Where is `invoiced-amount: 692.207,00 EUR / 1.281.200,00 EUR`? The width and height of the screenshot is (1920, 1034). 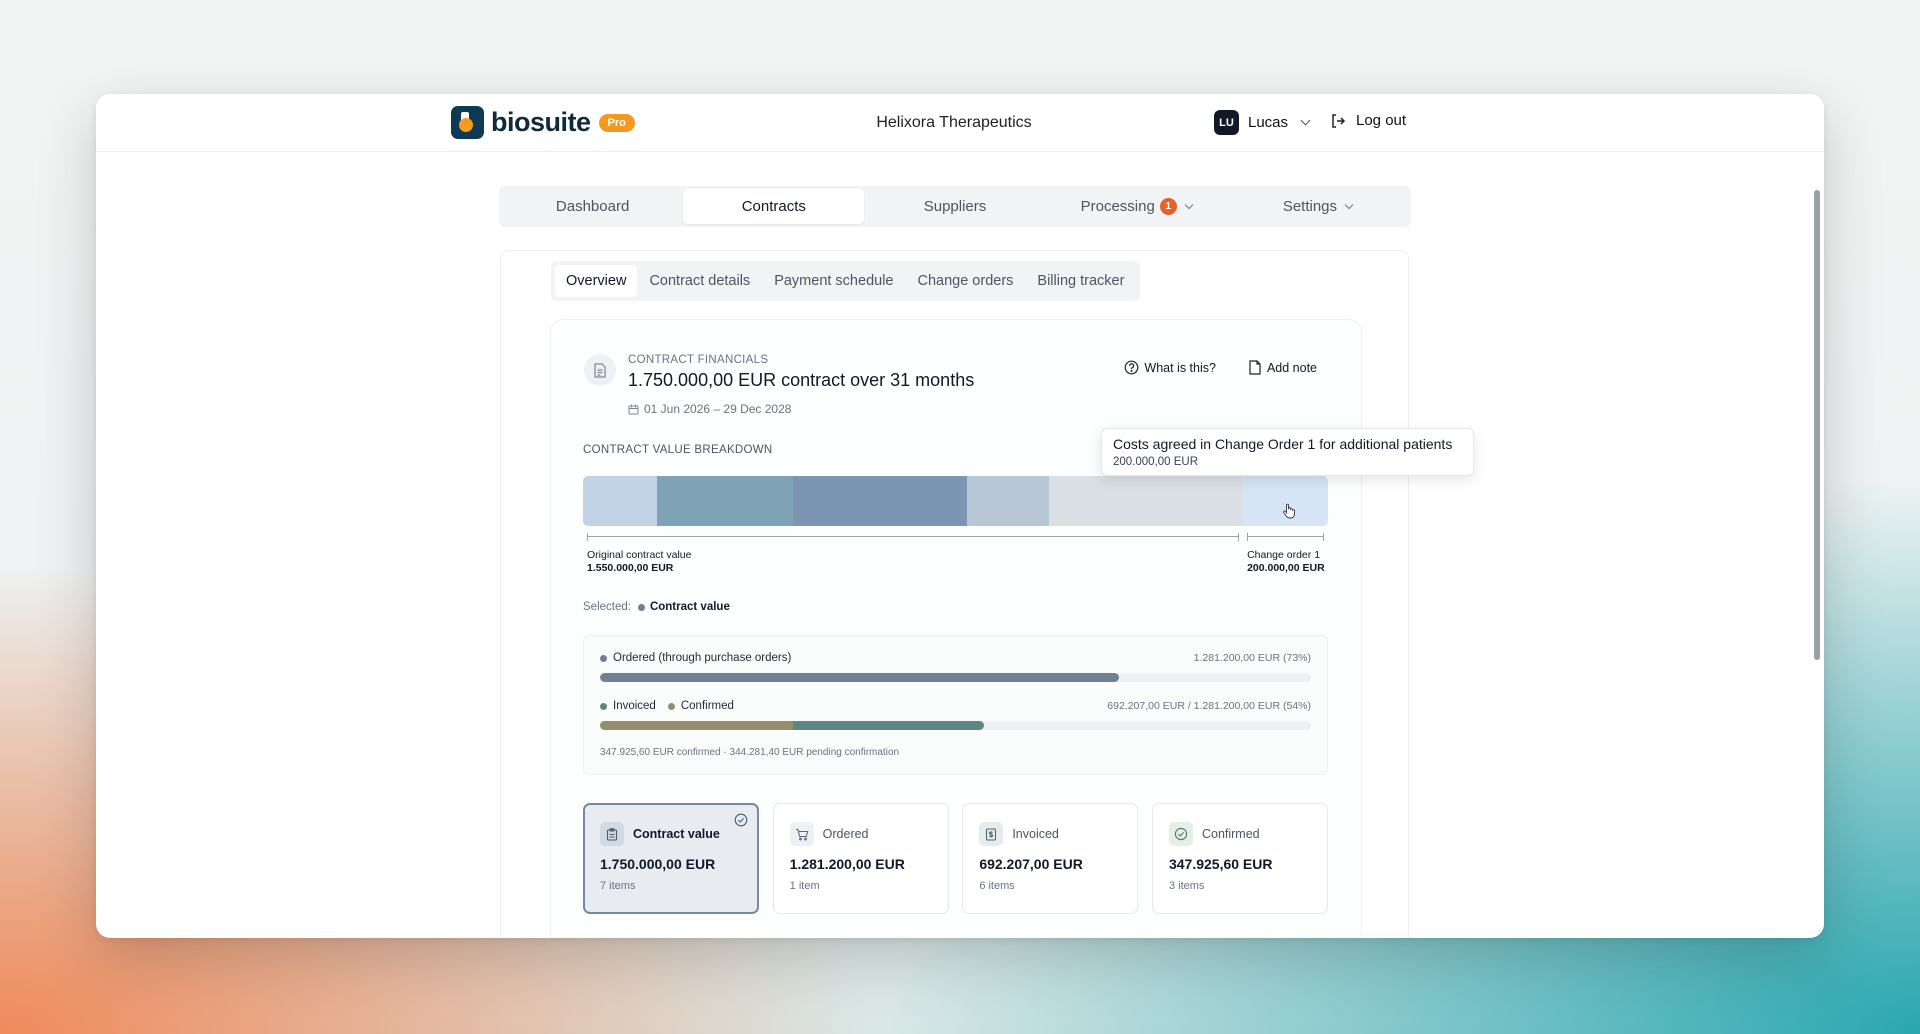
invoiced-amount: 692.207,00 EUR / 1.281.200,00 EUR is located at coordinates (1194, 706).